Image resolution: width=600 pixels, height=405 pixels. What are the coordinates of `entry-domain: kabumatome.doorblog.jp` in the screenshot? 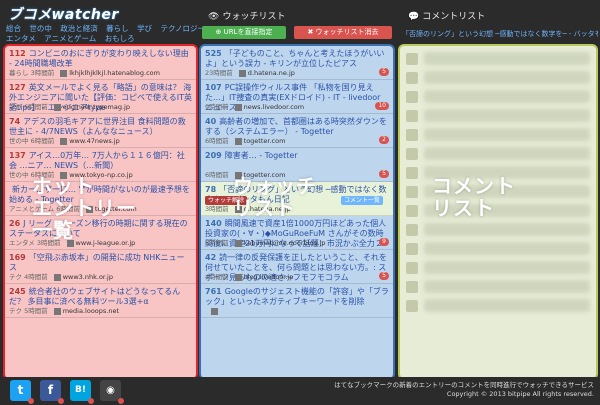 It's located at (284, 243).